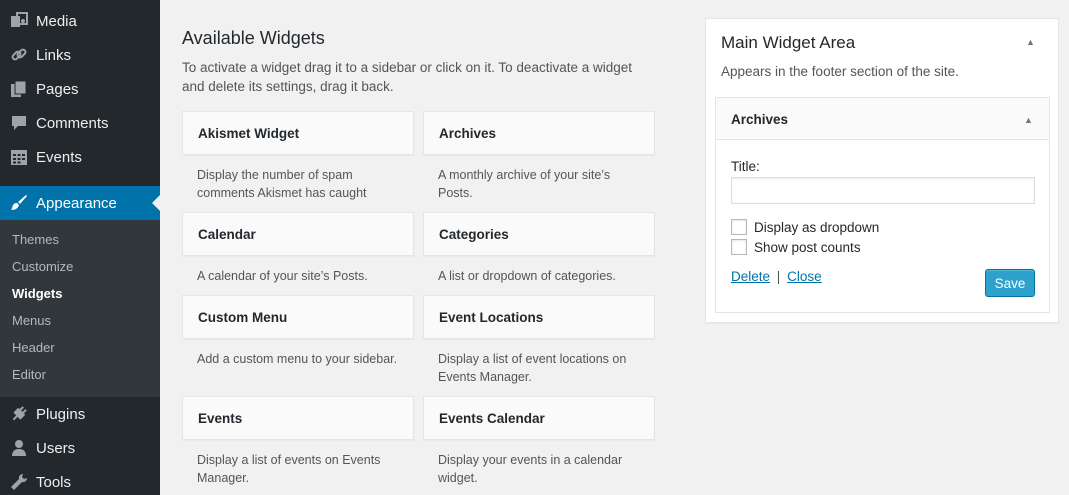 The height and width of the screenshot is (495, 1069). I want to click on menu-item-media: Media, so click(80, 21).